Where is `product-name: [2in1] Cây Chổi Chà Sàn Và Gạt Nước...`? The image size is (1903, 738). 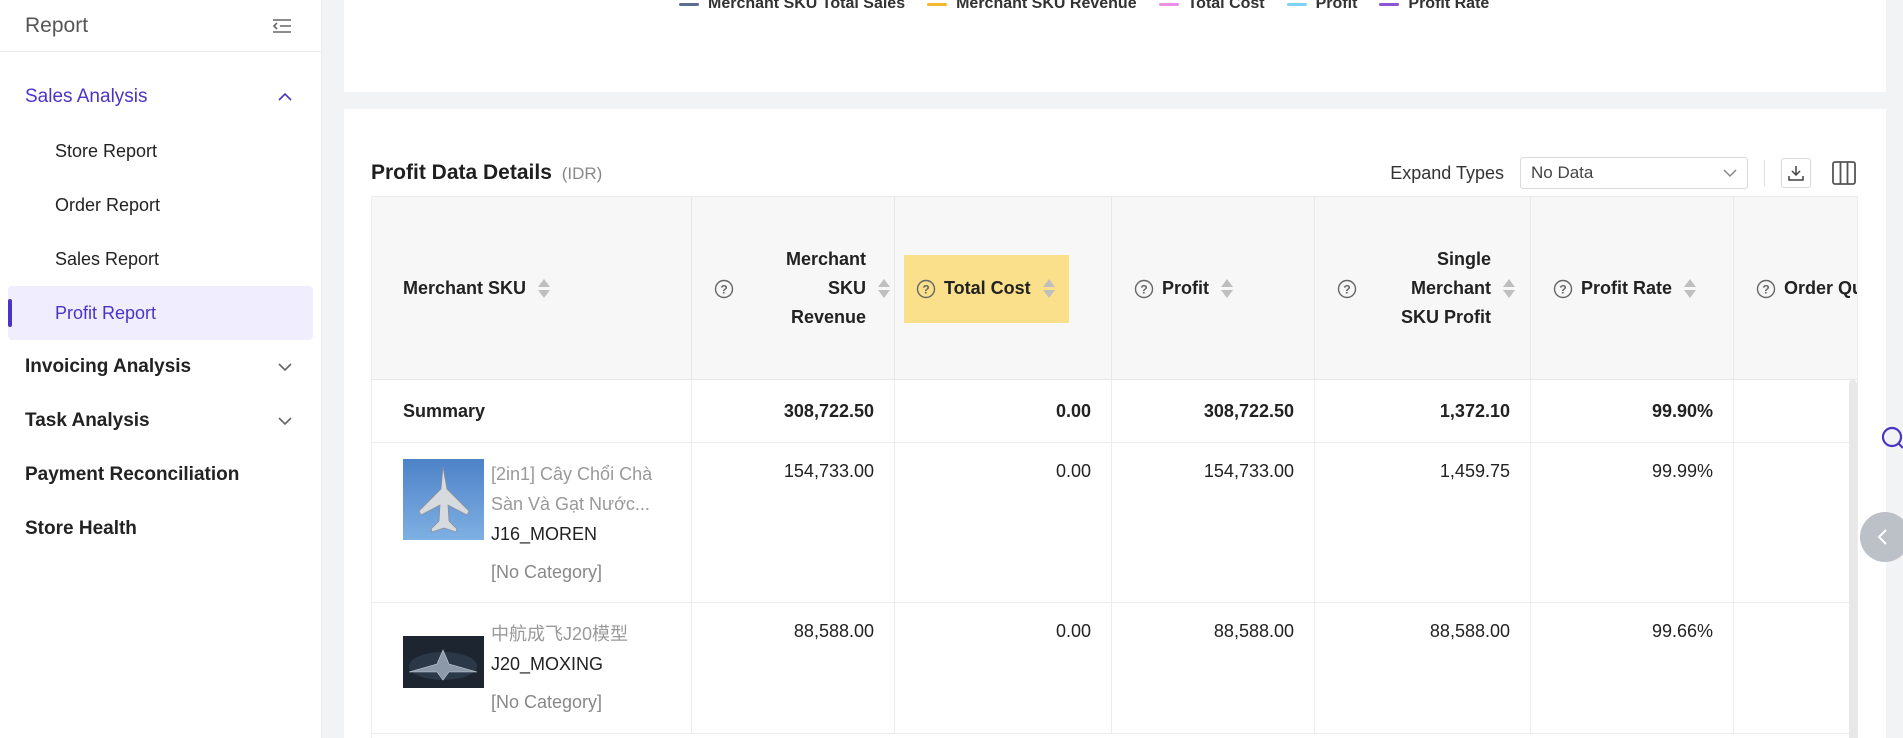 product-name: [2in1] Cây Chổi Chà Sàn Và Gạt Nước... is located at coordinates (576, 489).